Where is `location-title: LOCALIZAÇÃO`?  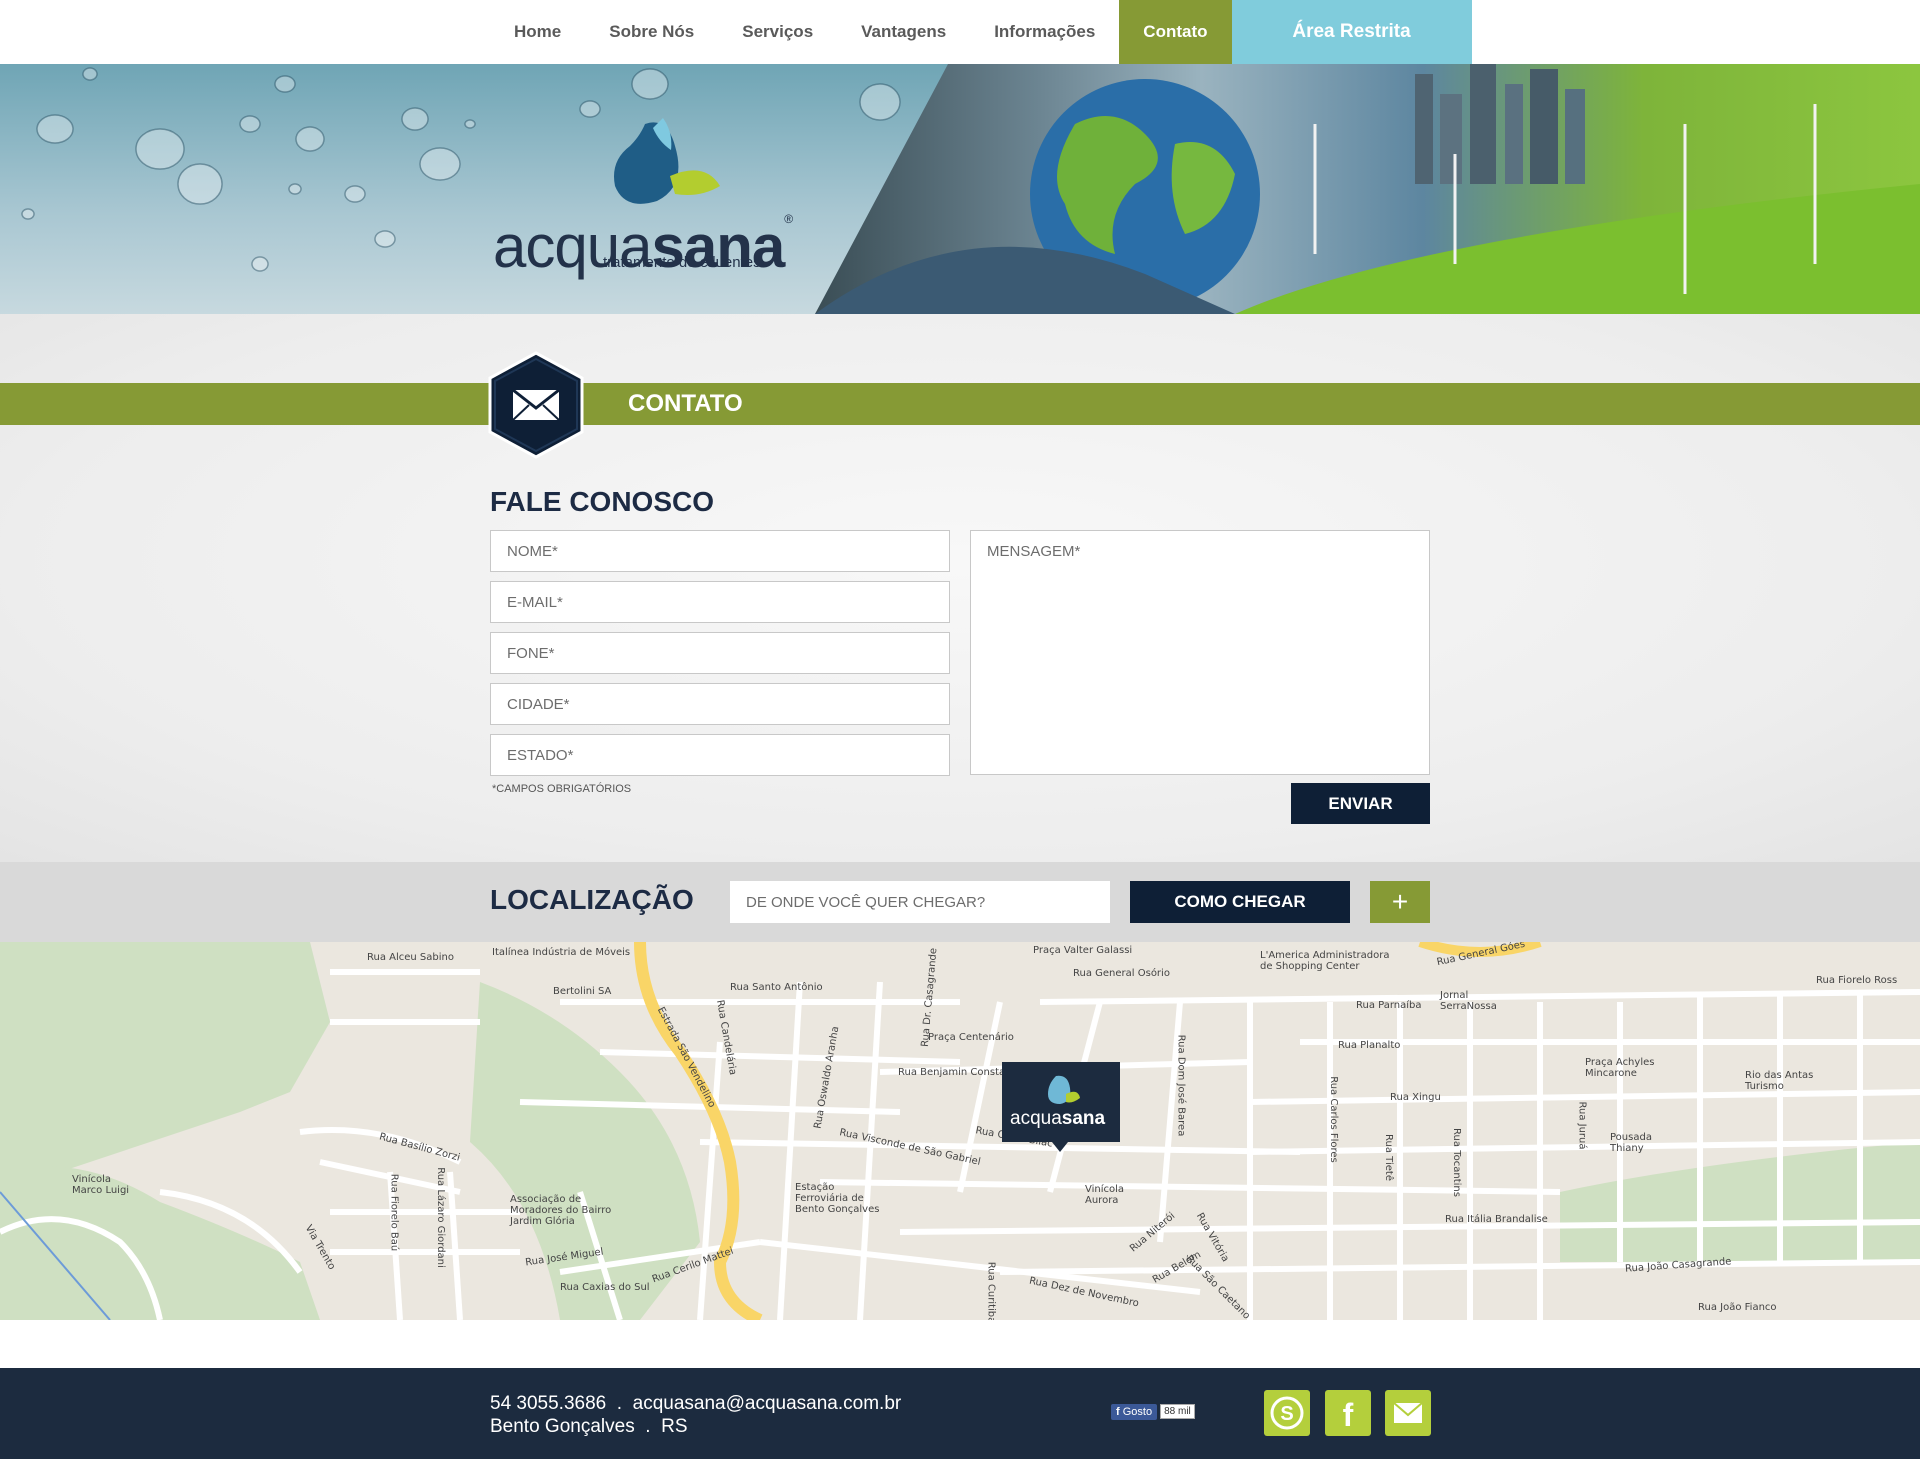 location-title: LOCALIZAÇÃO is located at coordinates (592, 899).